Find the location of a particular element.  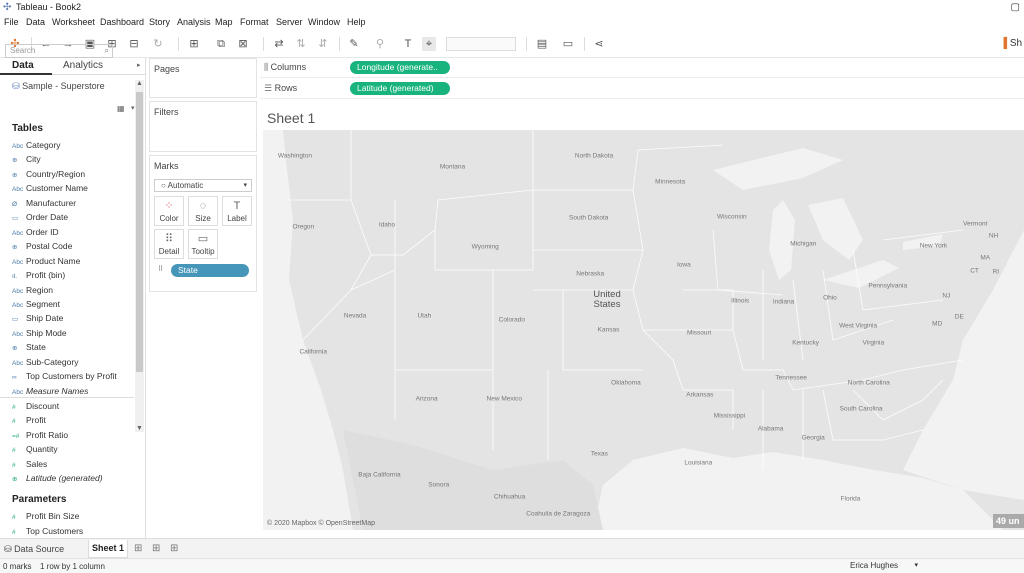

field-item: Abc Region is located at coordinates (73, 290).